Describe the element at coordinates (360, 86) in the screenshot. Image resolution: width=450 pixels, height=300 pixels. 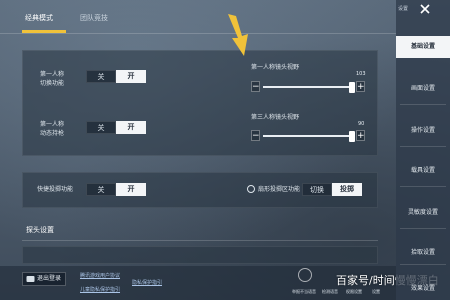
I see `first-person-fov-plus-button: +` at that location.